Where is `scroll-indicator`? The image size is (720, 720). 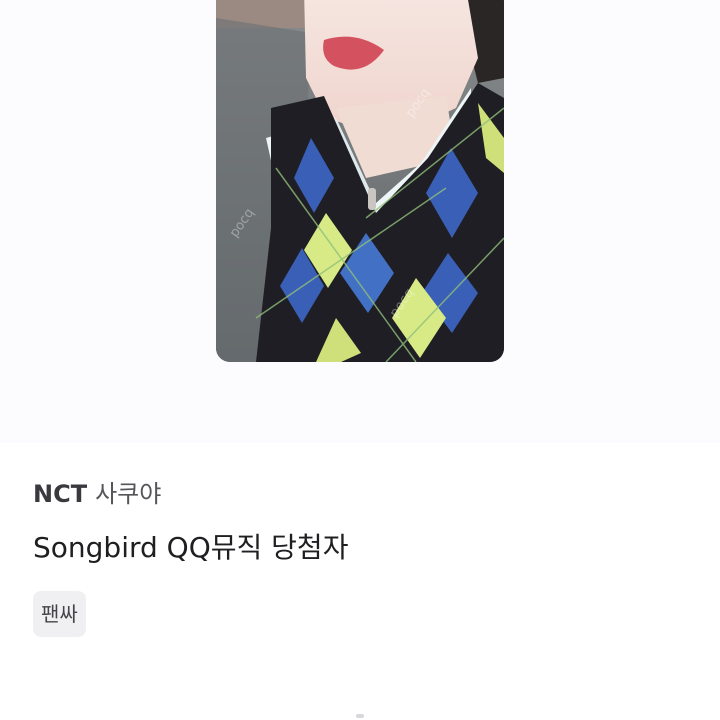 scroll-indicator is located at coordinates (360, 716).